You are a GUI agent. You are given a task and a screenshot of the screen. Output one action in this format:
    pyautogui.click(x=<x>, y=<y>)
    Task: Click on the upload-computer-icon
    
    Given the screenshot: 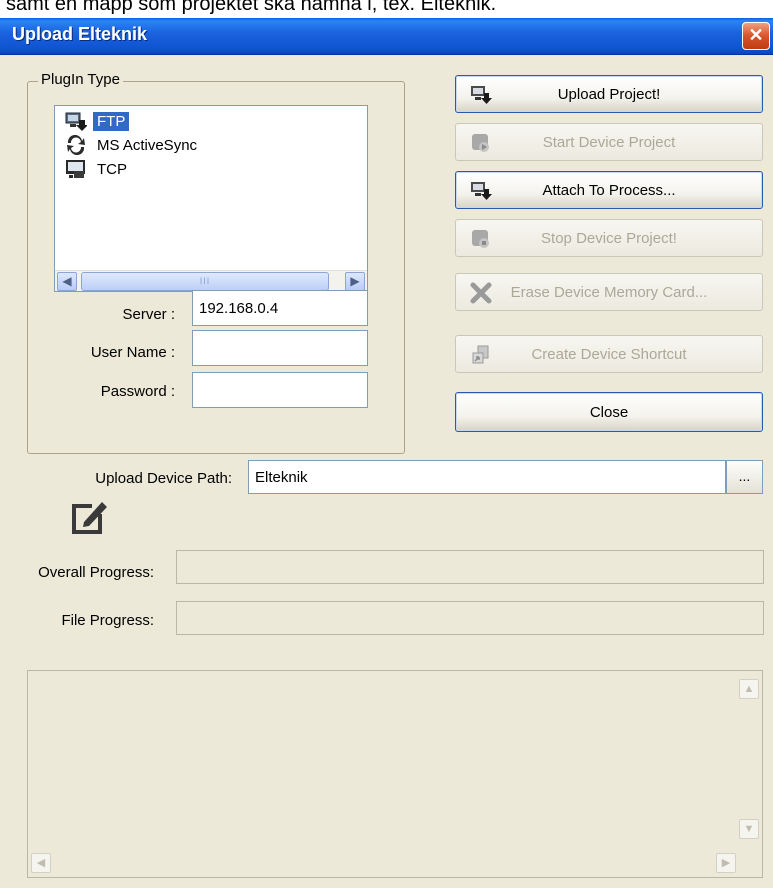 What is the action you would take?
    pyautogui.click(x=481, y=95)
    